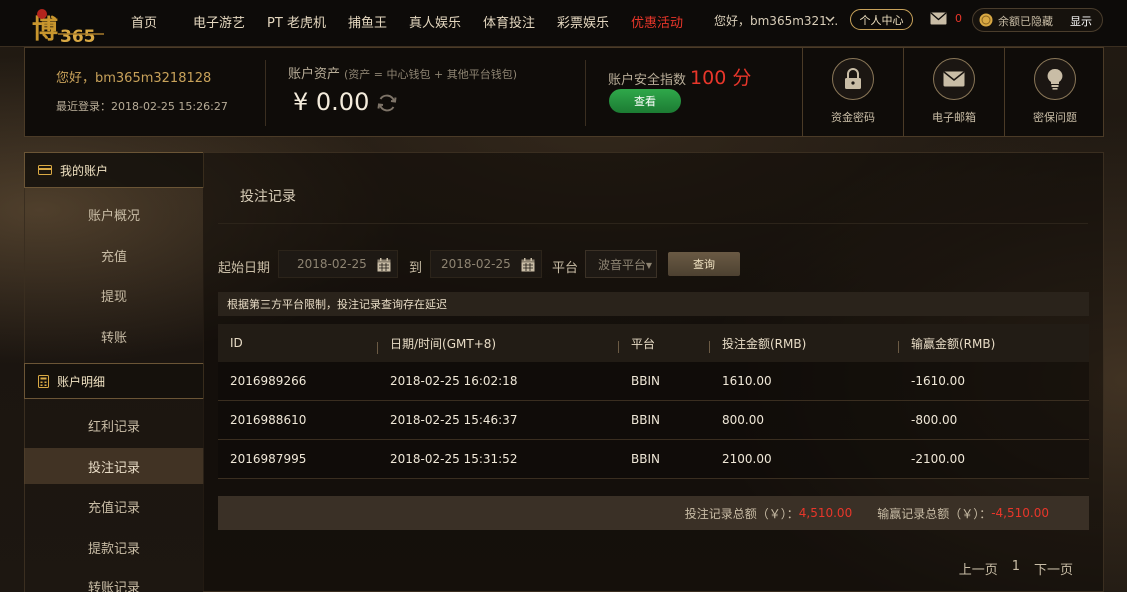  Describe the element at coordinates (938, 381) in the screenshot. I see `cell-win-amount: -1610.00` at that location.